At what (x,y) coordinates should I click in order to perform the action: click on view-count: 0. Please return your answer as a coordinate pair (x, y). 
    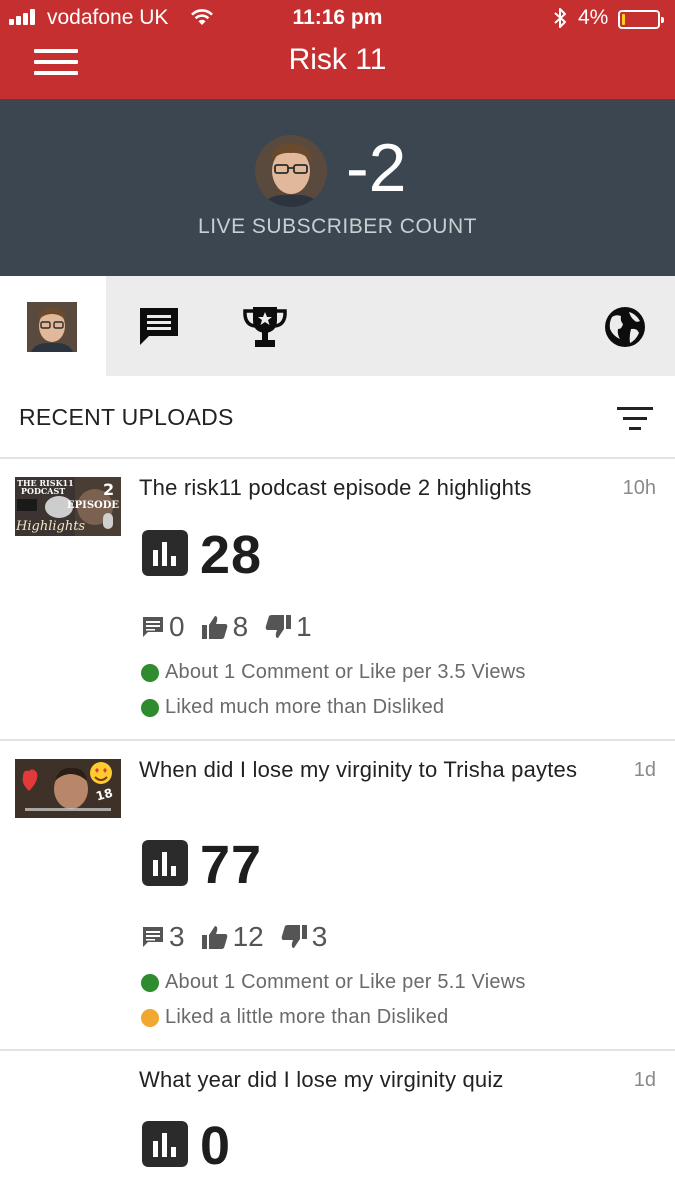
    Looking at the image, I should click on (216, 1146).